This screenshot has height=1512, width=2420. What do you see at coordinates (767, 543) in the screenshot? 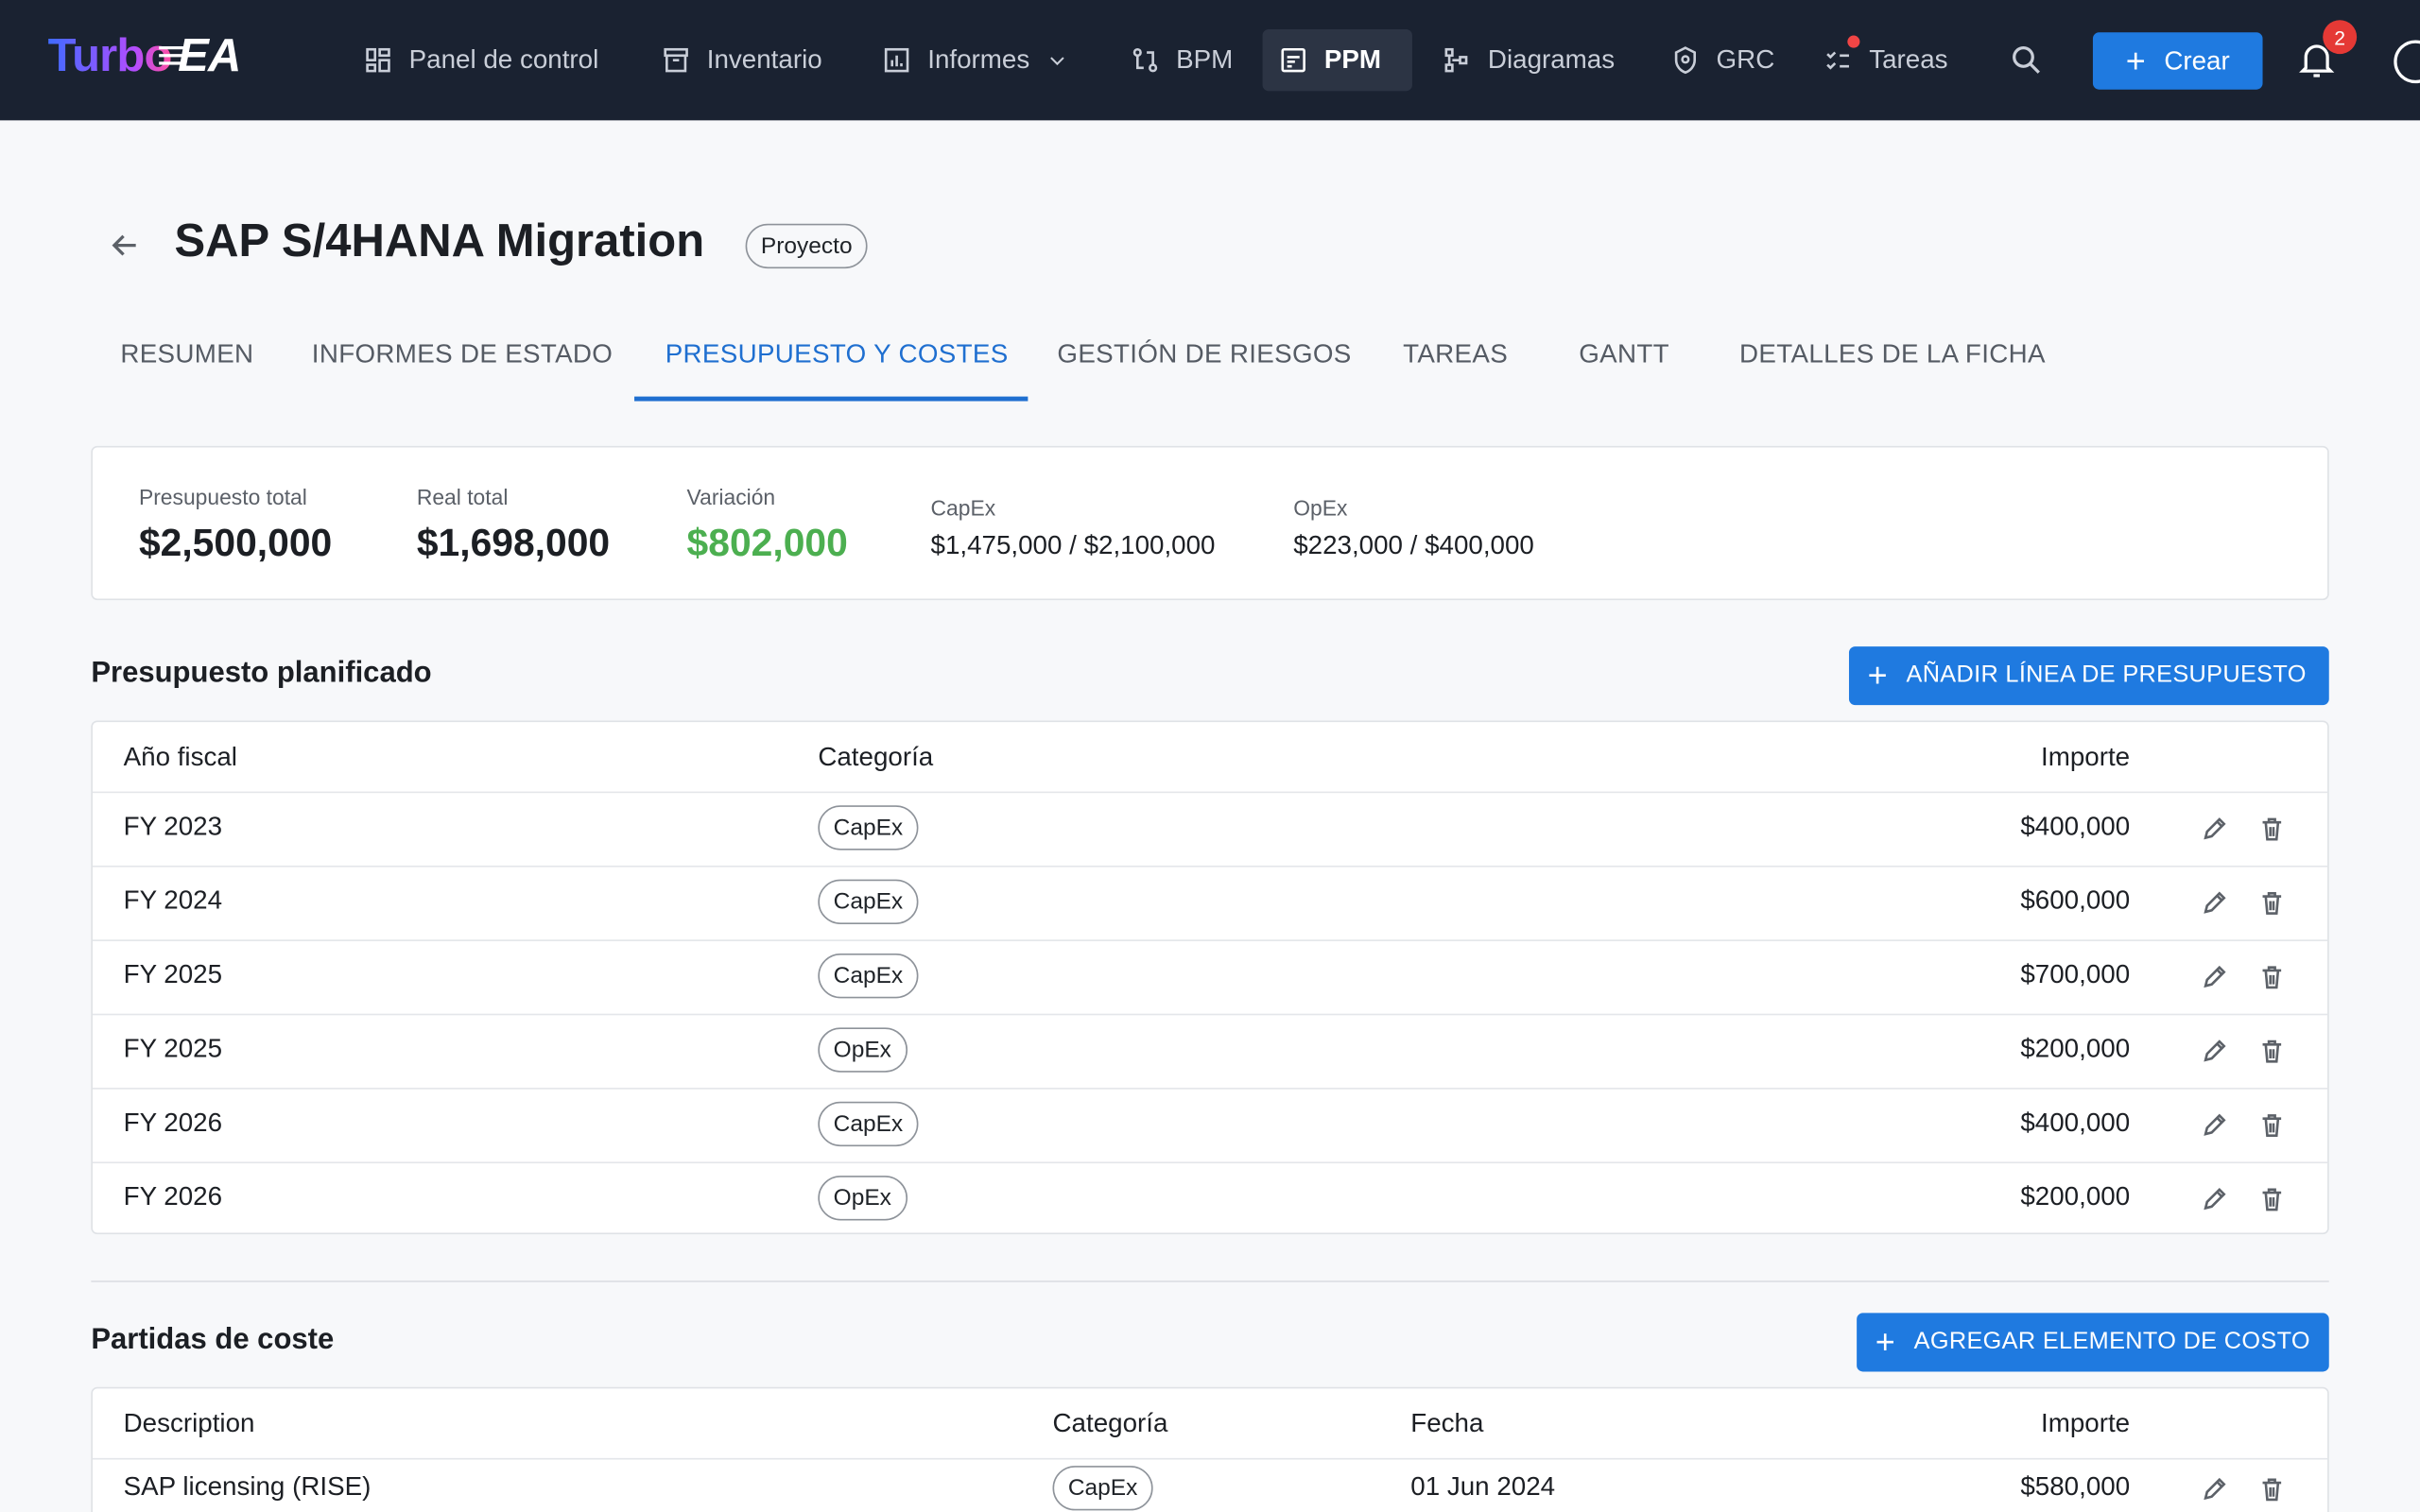
I see `variance-value: $802,000` at bounding box center [767, 543].